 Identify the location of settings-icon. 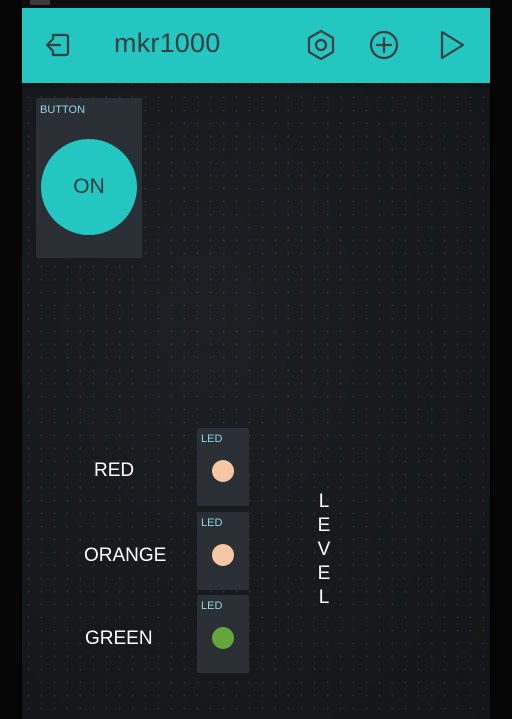
(321, 45).